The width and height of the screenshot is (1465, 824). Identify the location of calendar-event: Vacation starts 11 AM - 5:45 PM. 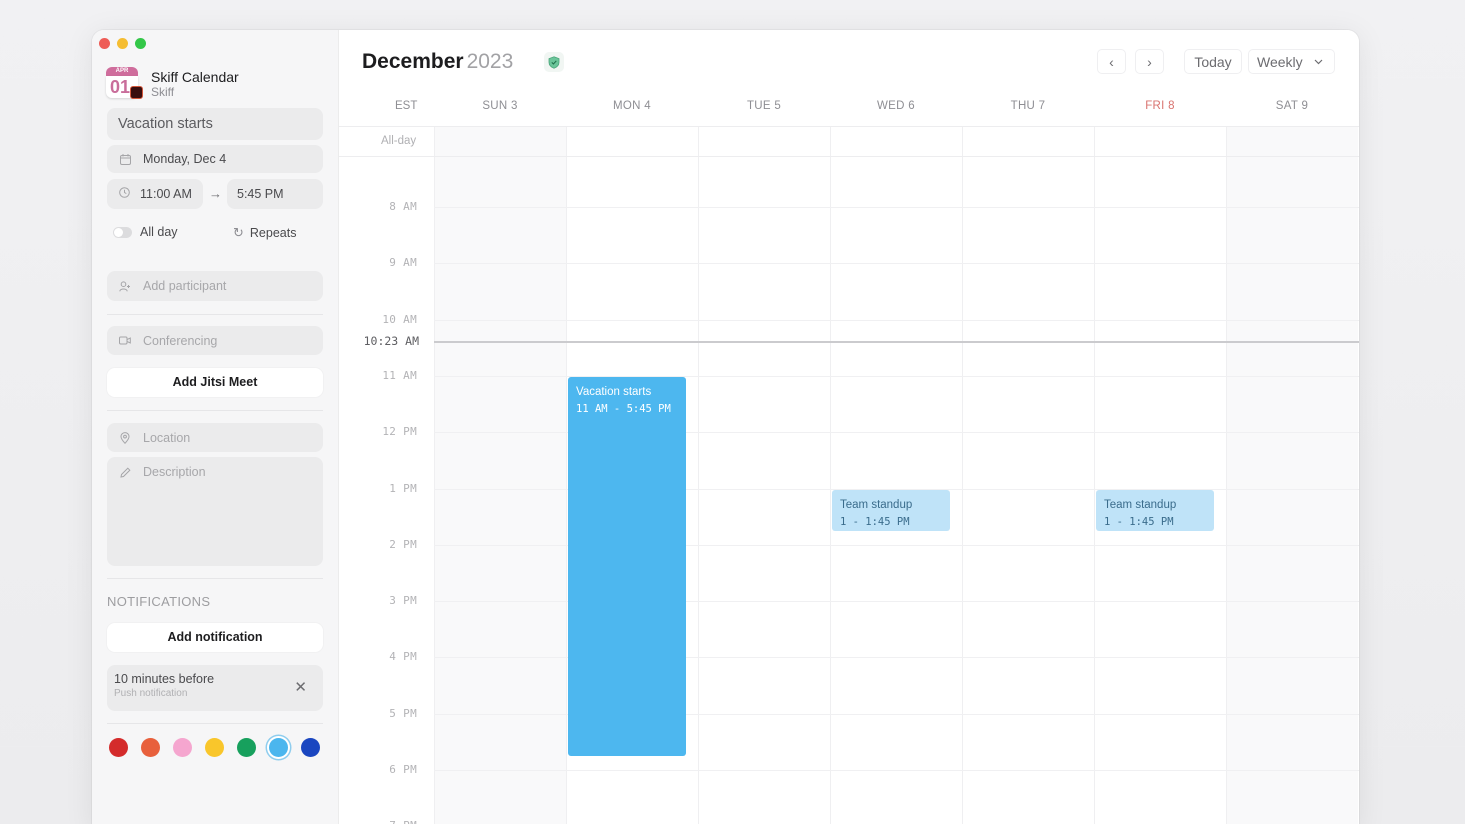
(627, 566).